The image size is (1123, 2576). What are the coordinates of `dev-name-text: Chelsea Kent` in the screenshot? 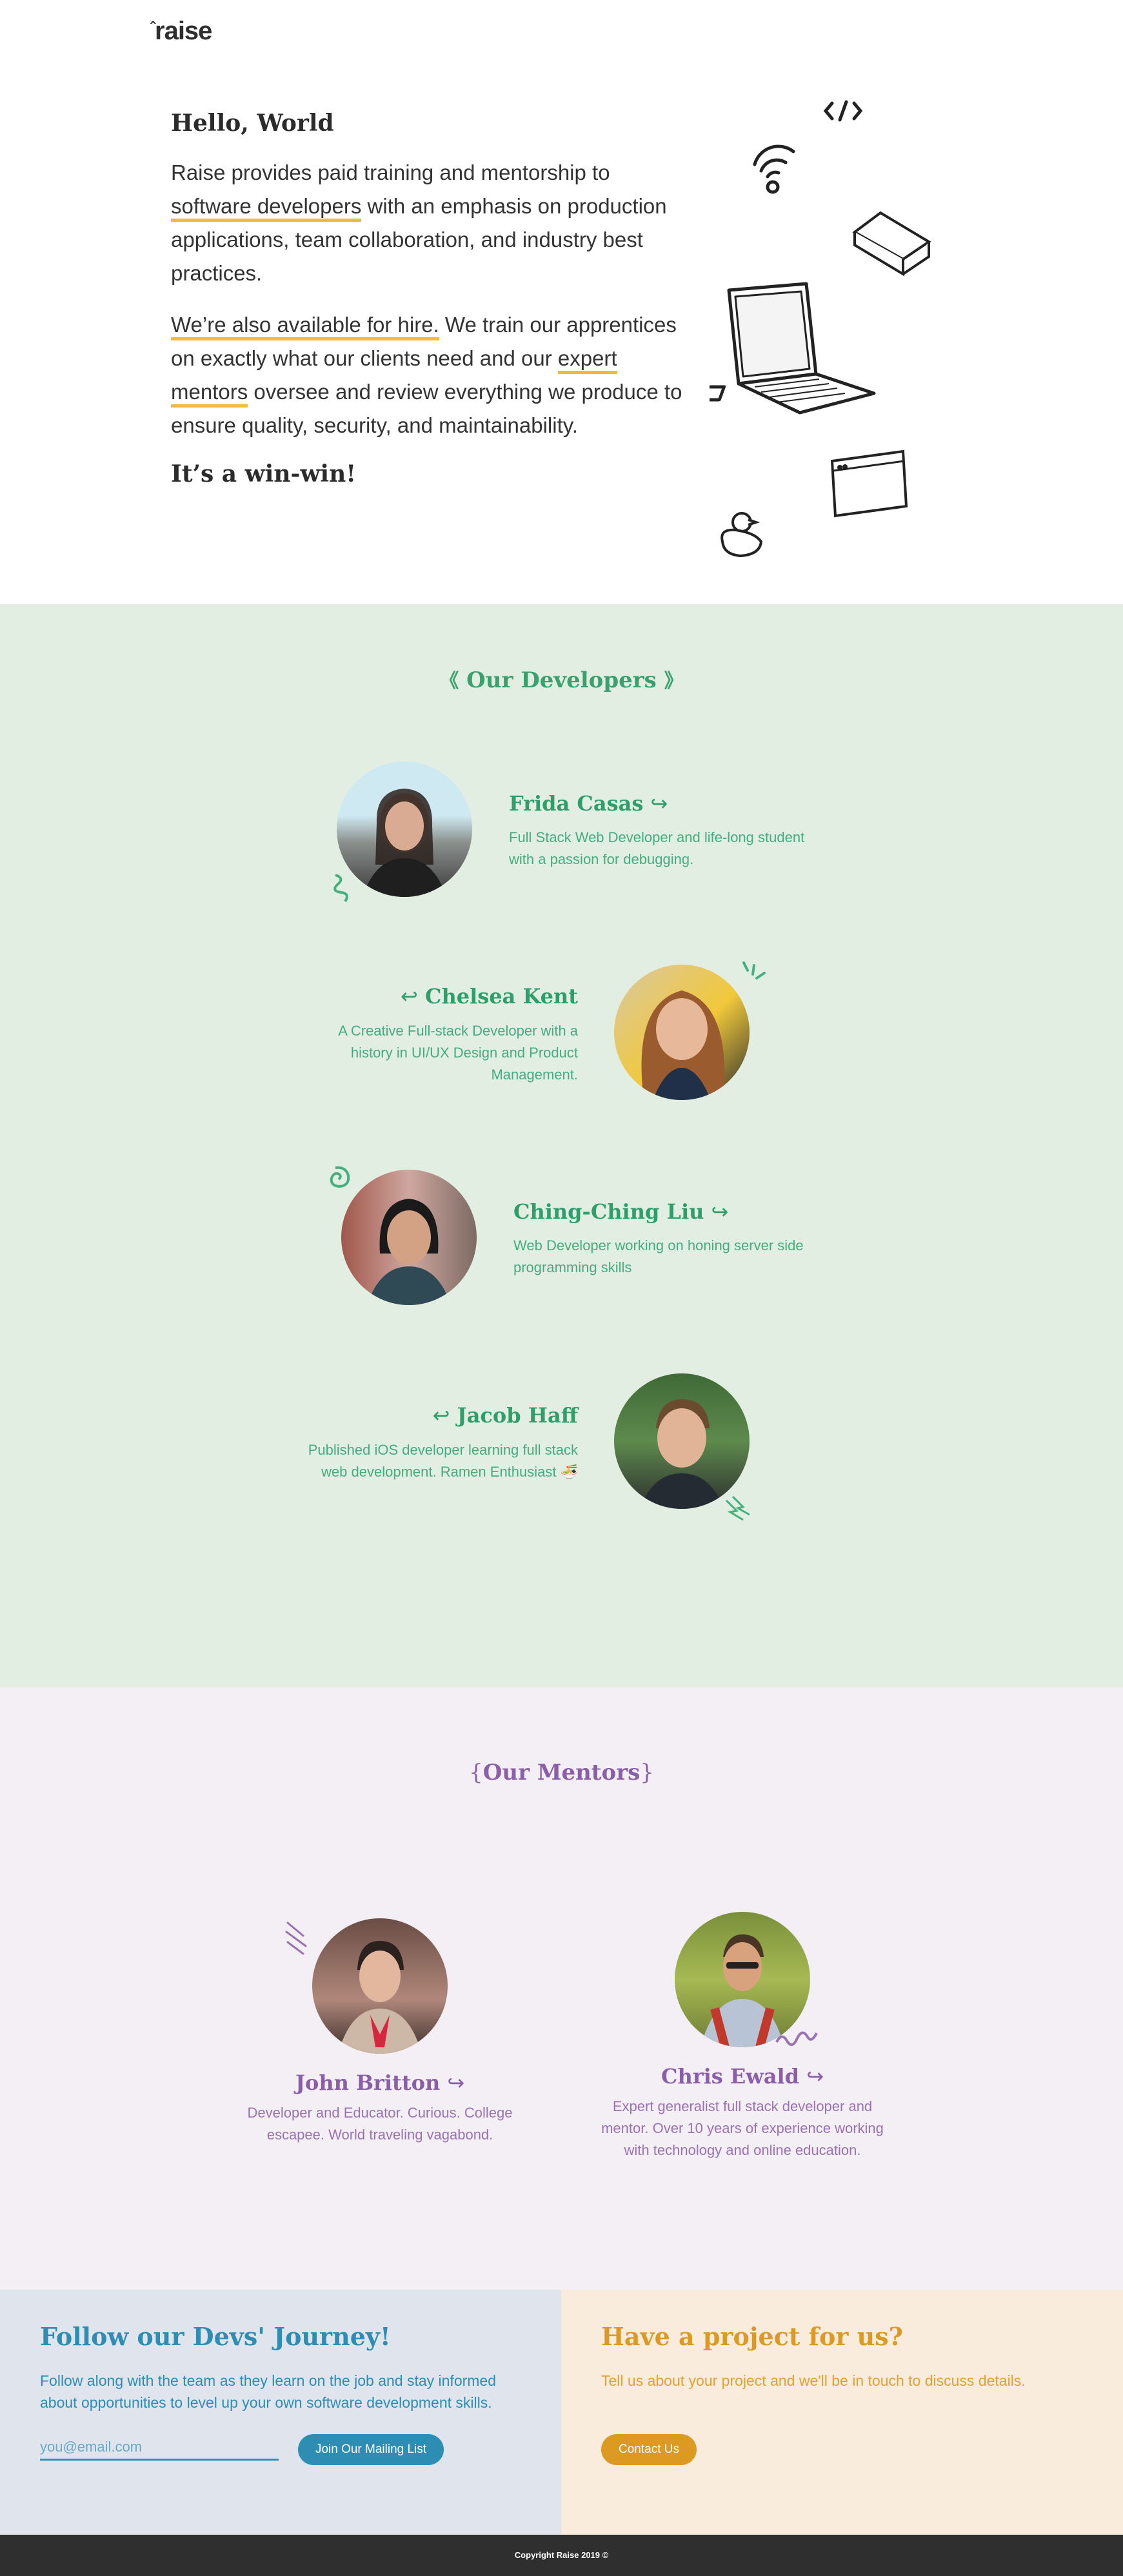 It's located at (501, 996).